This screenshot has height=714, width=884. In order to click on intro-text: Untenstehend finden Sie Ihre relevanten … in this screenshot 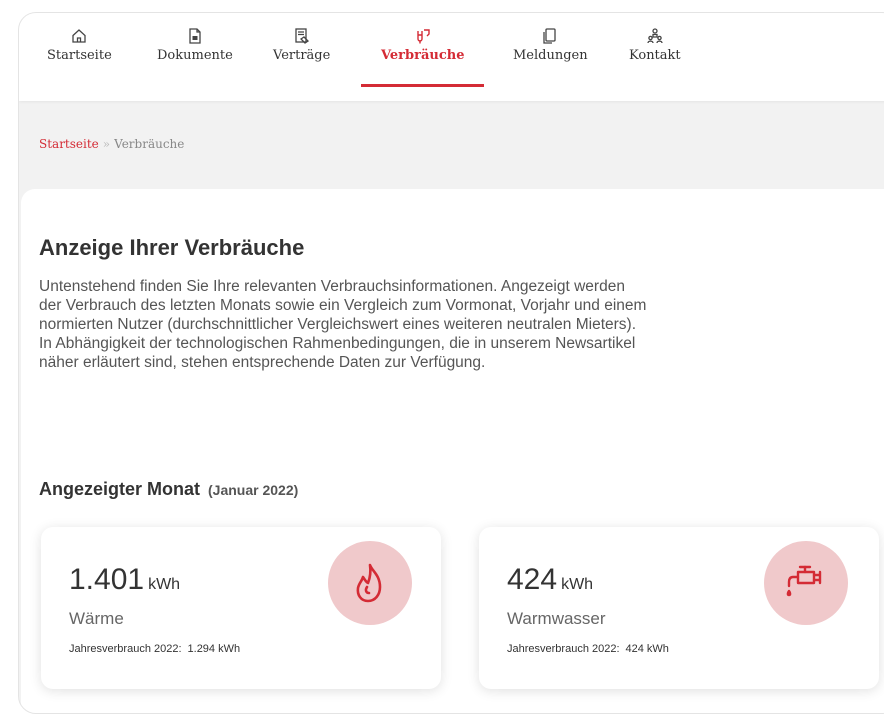, I will do `click(343, 324)`.